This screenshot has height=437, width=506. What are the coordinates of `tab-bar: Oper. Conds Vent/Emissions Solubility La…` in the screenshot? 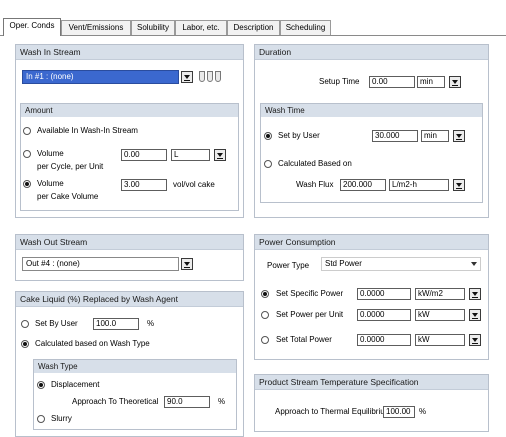 It's located at (253, 18).